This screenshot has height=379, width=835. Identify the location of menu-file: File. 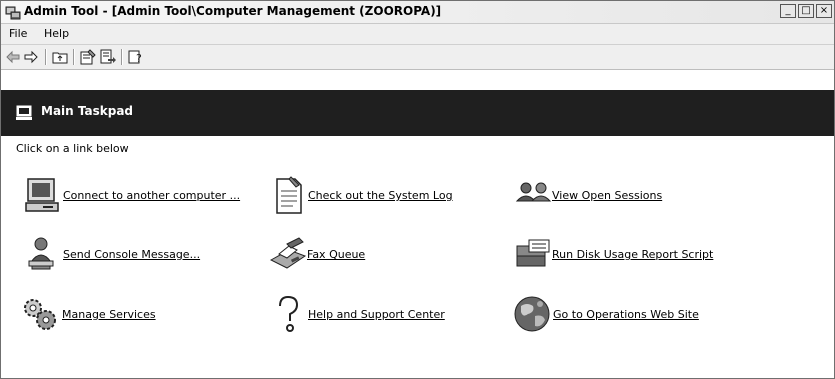
(18, 33).